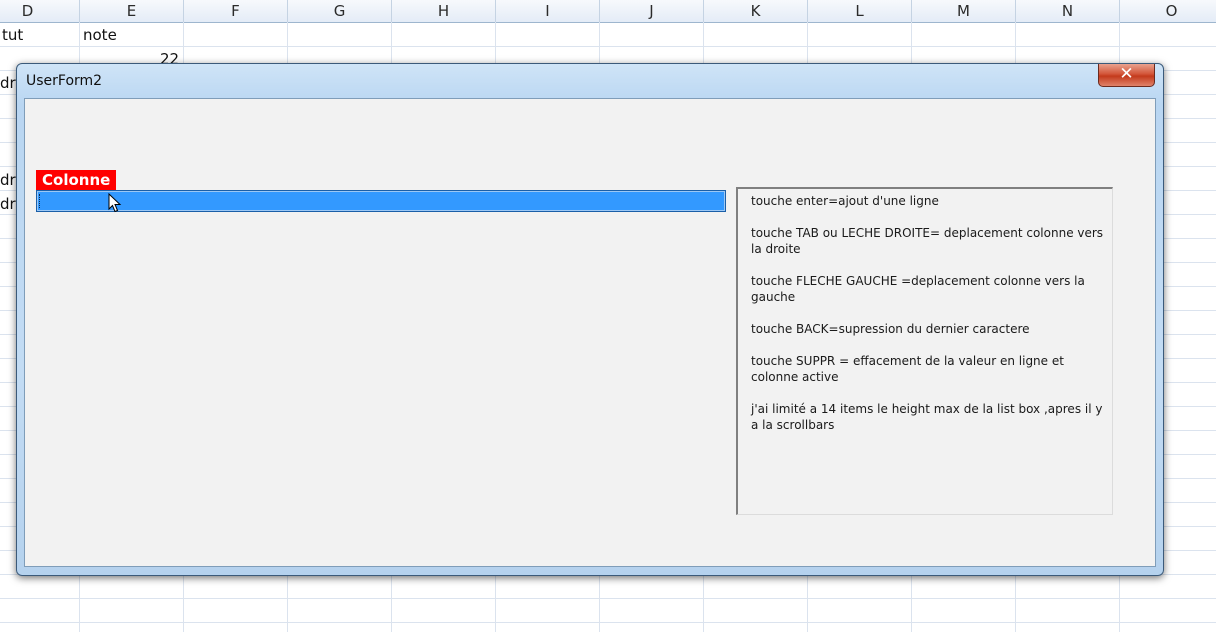 The height and width of the screenshot is (632, 1216). Describe the element at coordinates (340, 11) in the screenshot. I see `column-header-g: G` at that location.